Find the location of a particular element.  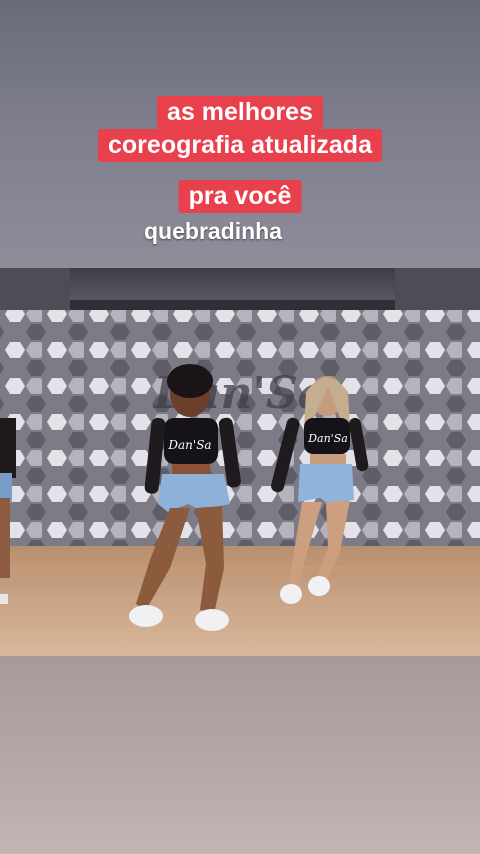

caption-line-2: coreografia atualizada is located at coordinates (240, 145).